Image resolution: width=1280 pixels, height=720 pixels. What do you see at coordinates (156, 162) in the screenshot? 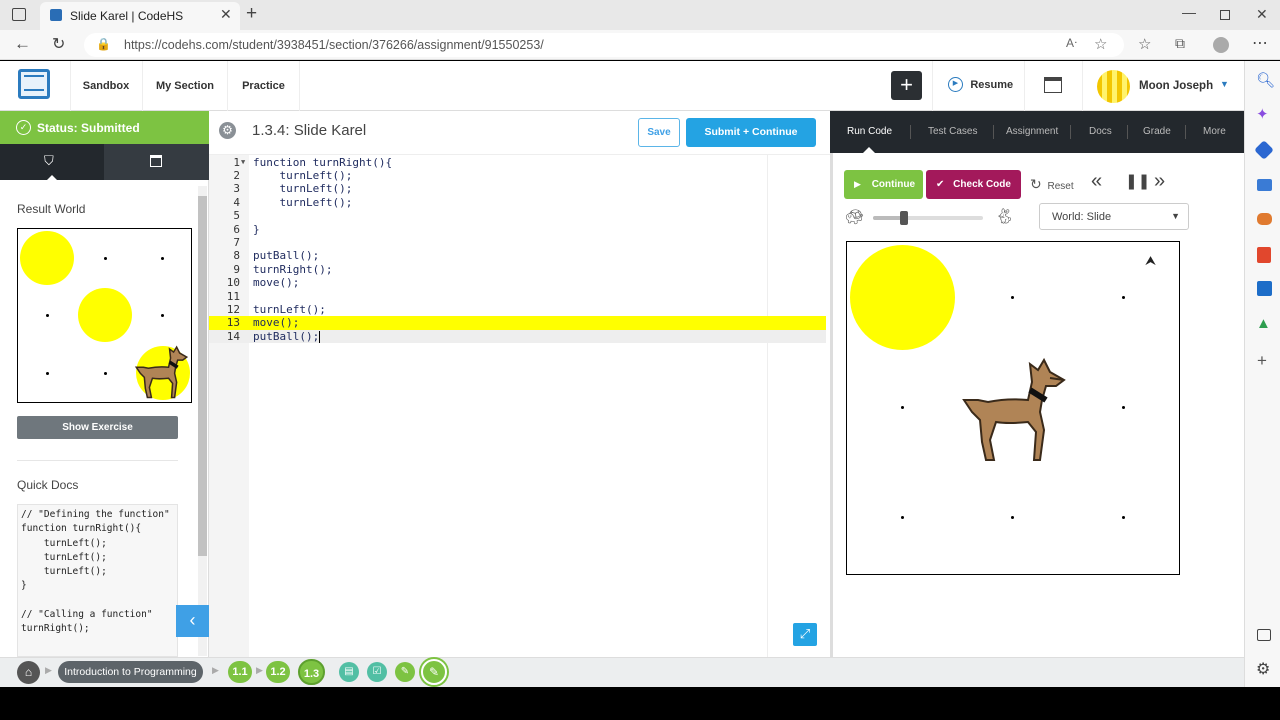
I see `tab-calendar` at bounding box center [156, 162].